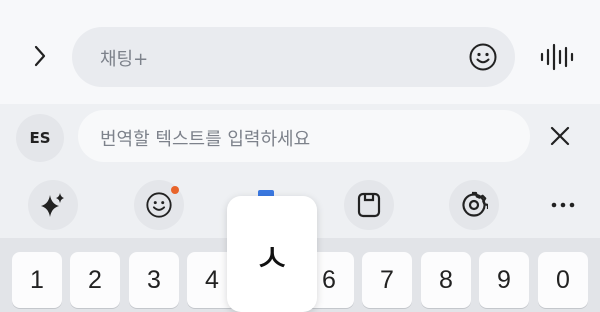 This screenshot has width=600, height=312. What do you see at coordinates (272, 259) in the screenshot?
I see `key-preview-char: ㅅ` at bounding box center [272, 259].